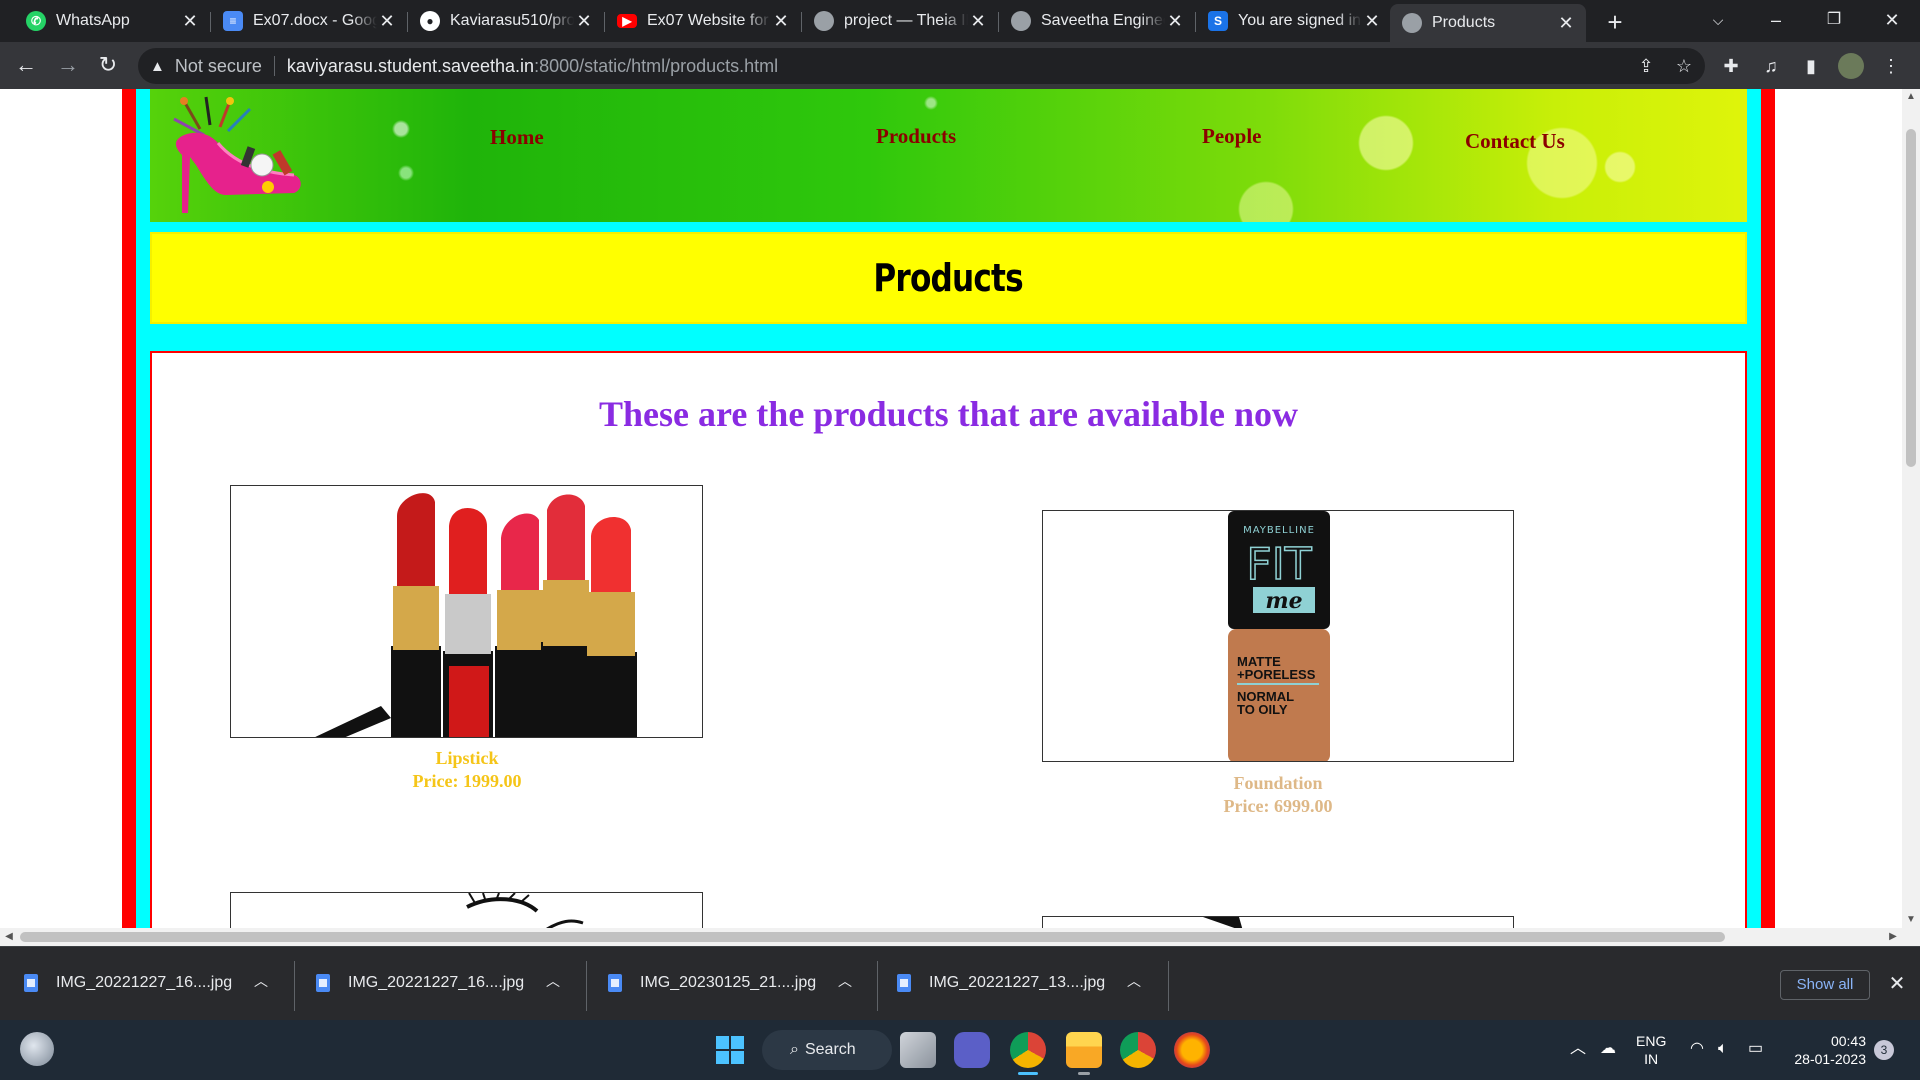 The image size is (1920, 1080). What do you see at coordinates (1811, 66) in the screenshot?
I see `side-panel-icon: ▮` at bounding box center [1811, 66].